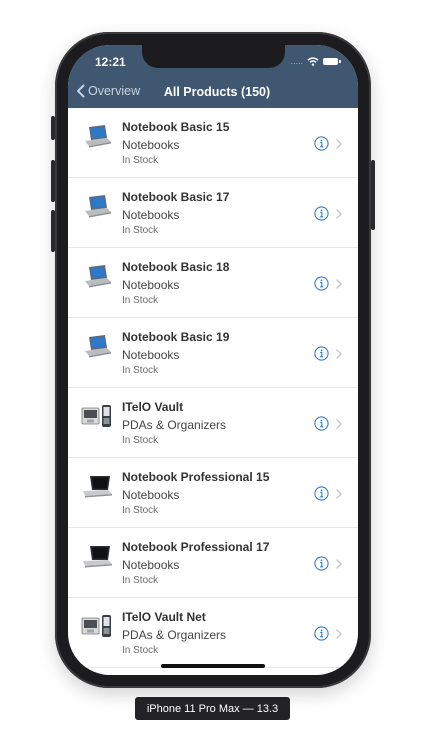  Describe the element at coordinates (217, 92) in the screenshot. I see `page-title: All Products (150)` at that location.